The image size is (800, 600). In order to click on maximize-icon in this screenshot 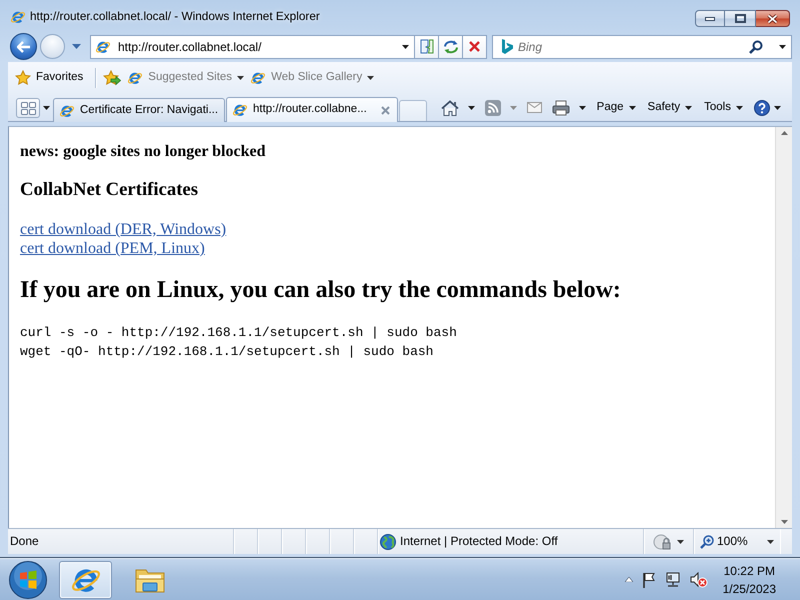, I will do `click(740, 18)`.